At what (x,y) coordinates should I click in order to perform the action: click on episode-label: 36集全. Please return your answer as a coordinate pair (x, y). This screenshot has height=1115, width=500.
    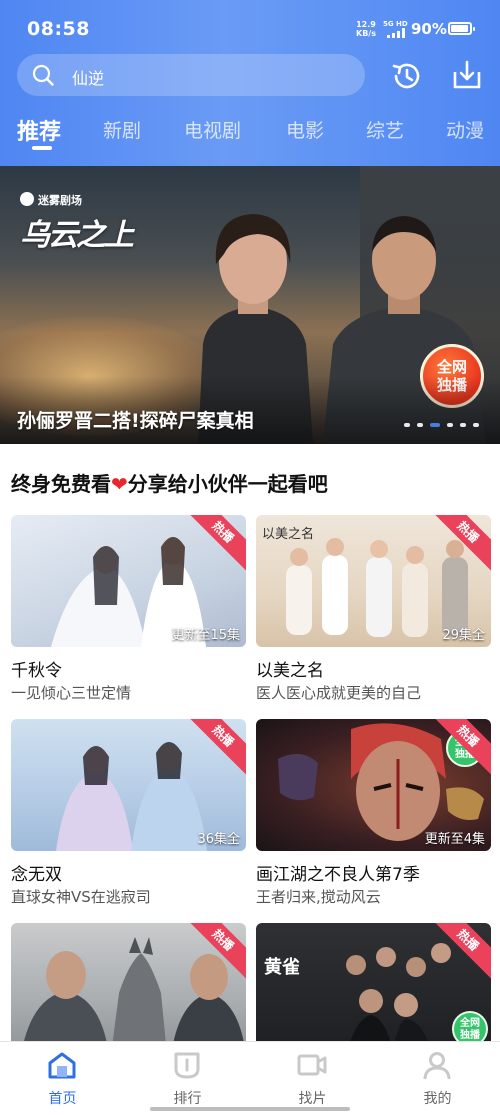
    Looking at the image, I should click on (218, 839).